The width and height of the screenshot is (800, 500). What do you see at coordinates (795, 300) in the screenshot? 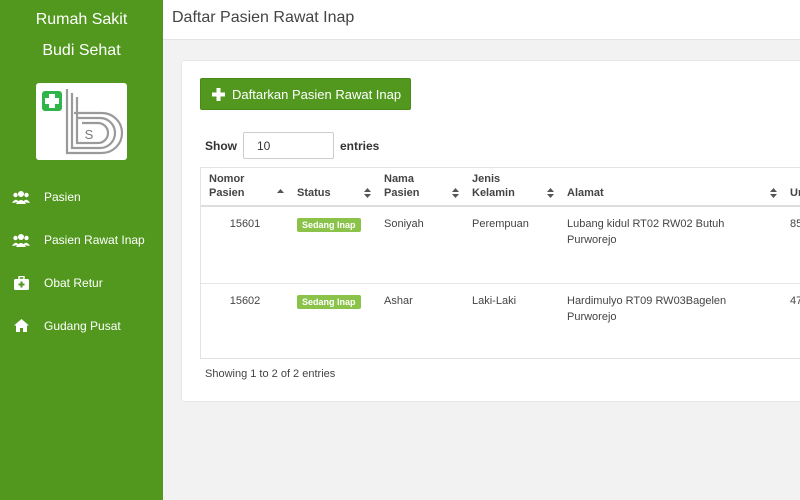
I see `cell-extra: 47` at bounding box center [795, 300].